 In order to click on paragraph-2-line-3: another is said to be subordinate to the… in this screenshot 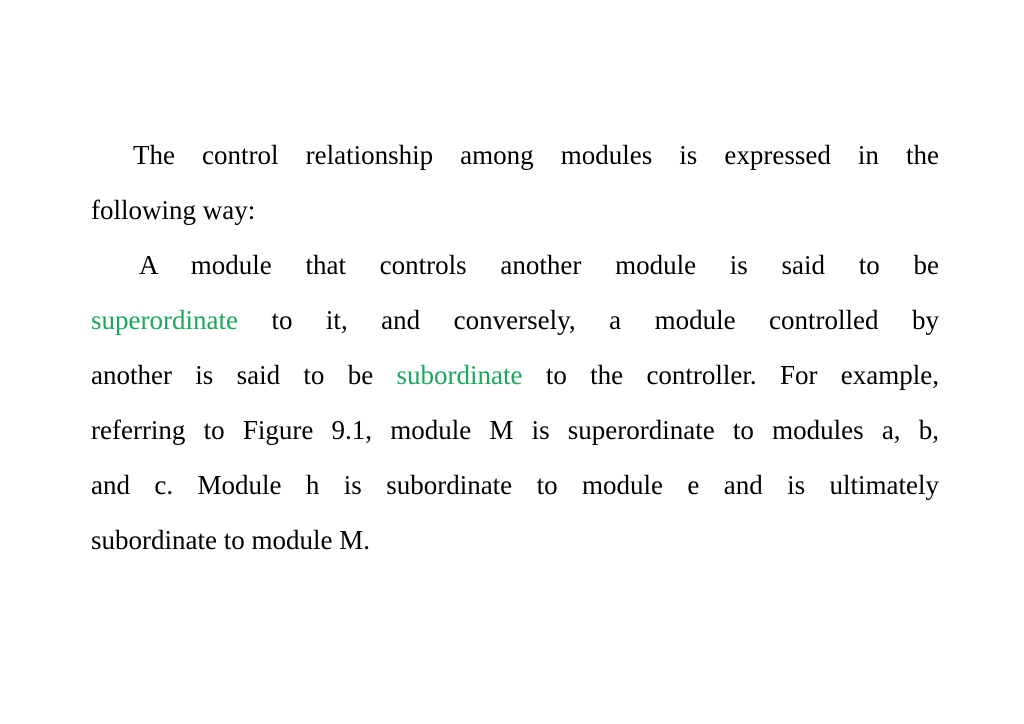, I will do `click(515, 375)`.